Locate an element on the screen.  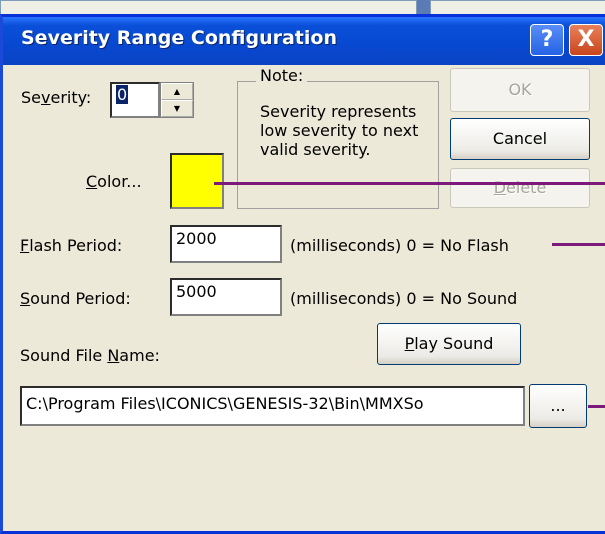
sound-file-label-pre: Sound File is located at coordinates (64, 355).